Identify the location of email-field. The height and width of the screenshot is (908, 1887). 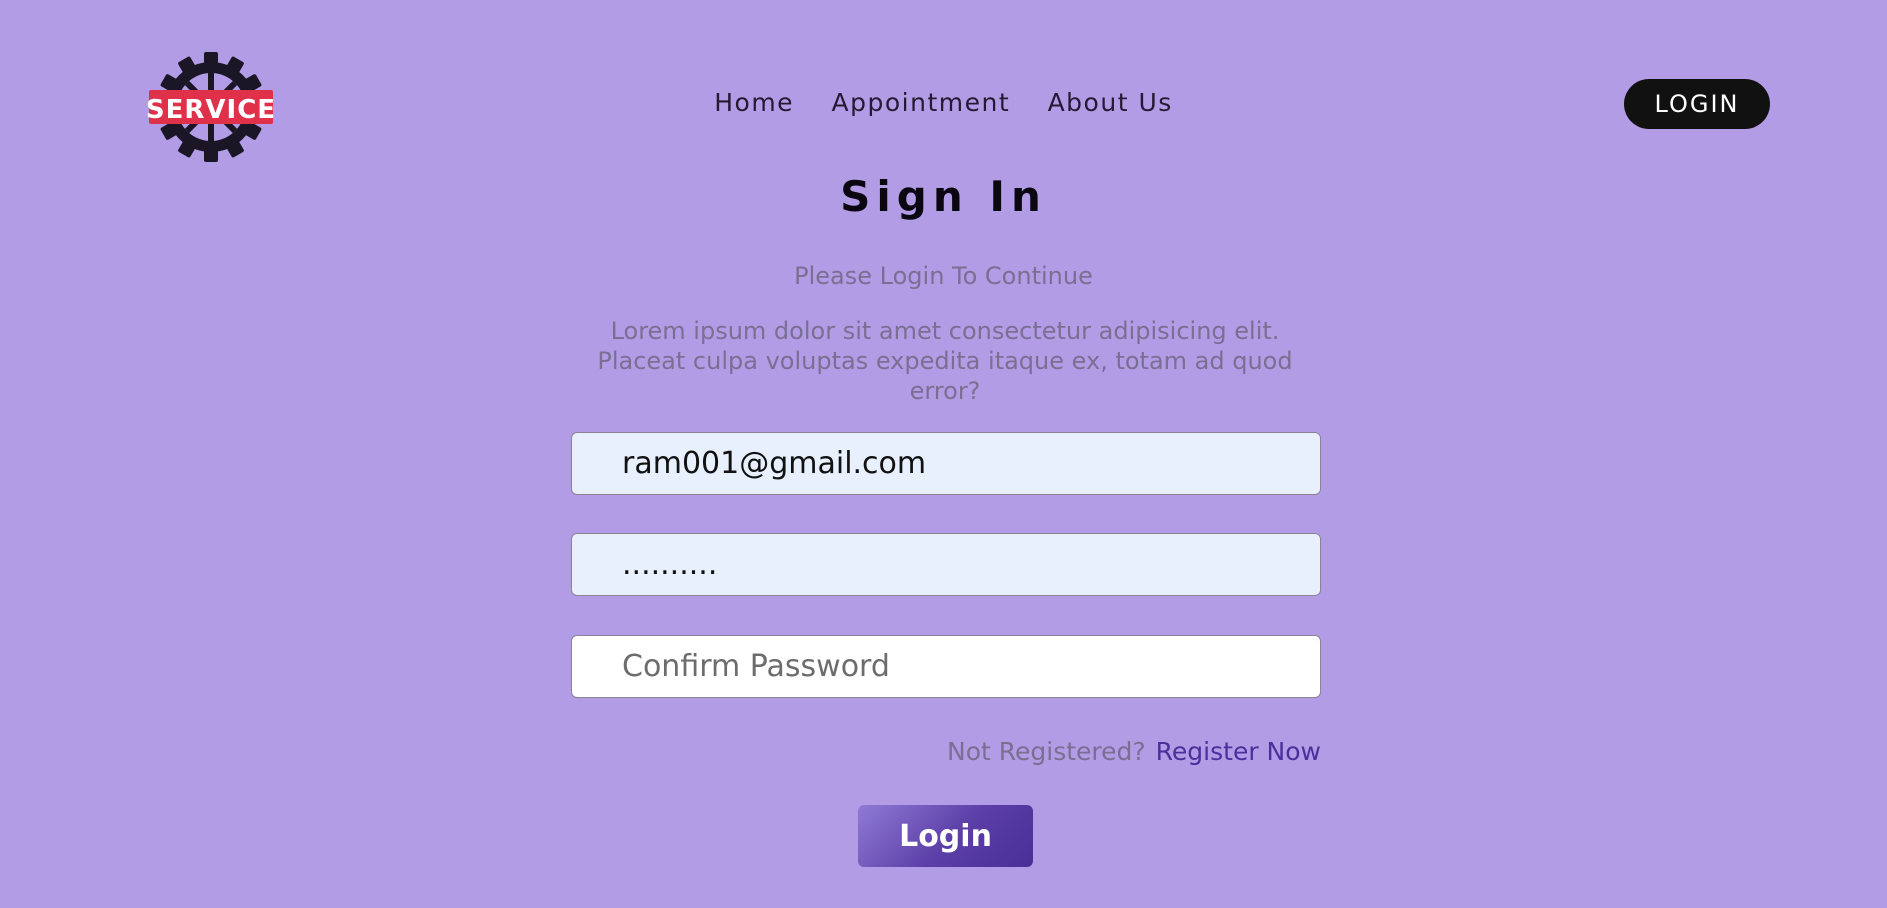
(946, 463).